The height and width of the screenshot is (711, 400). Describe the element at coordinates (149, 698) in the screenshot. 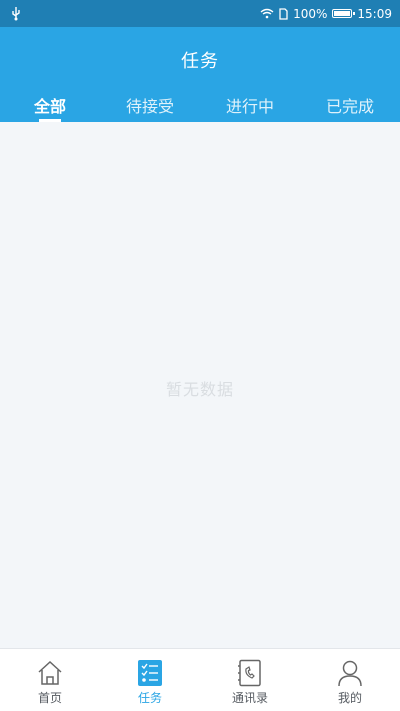

I see `nav-tasks-label: 任务` at that location.